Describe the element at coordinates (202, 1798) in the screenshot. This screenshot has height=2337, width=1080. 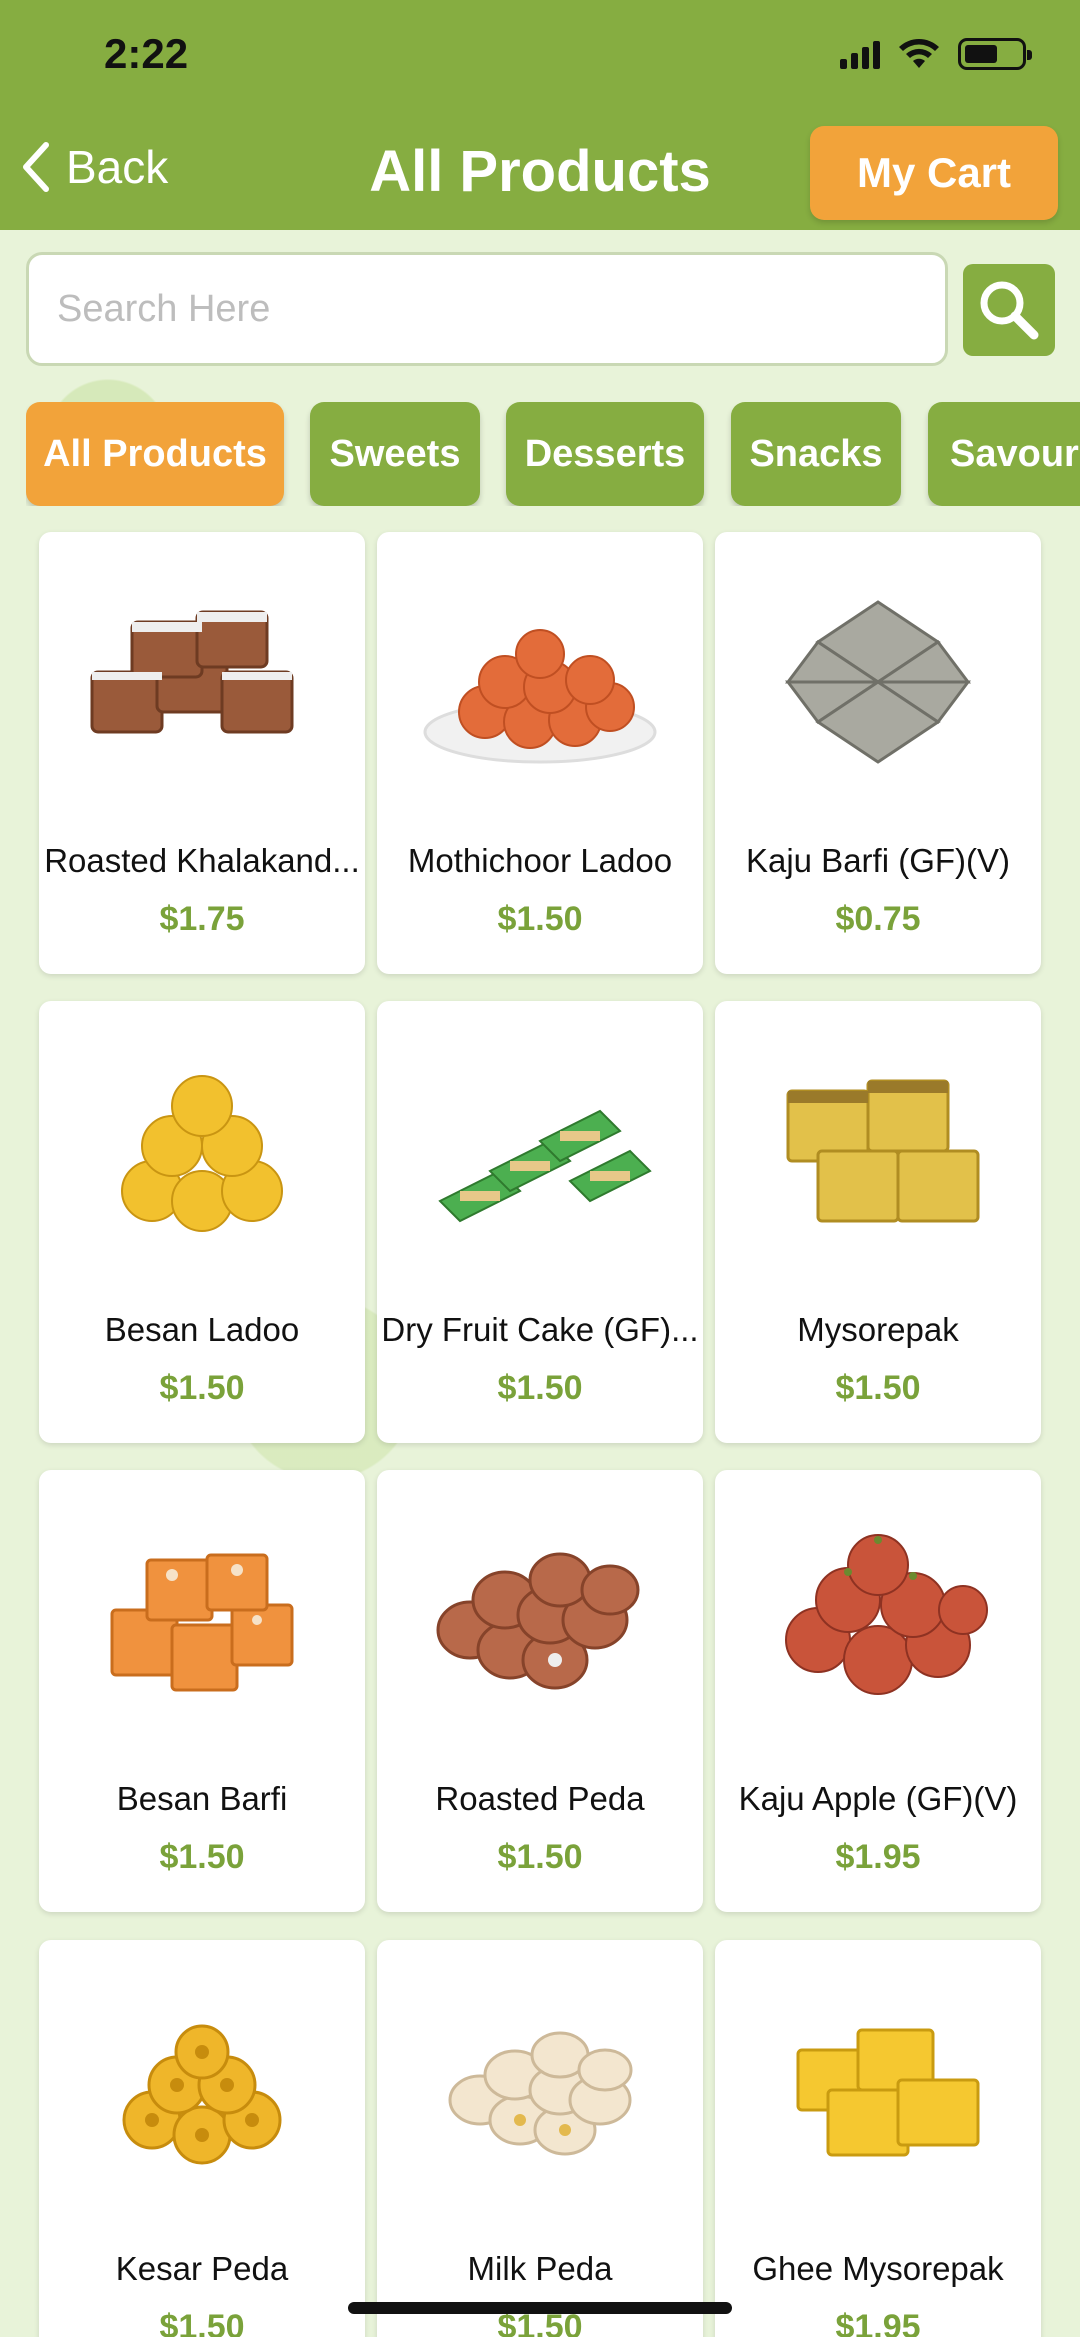
I see `product-name: Besan Barfi` at that location.